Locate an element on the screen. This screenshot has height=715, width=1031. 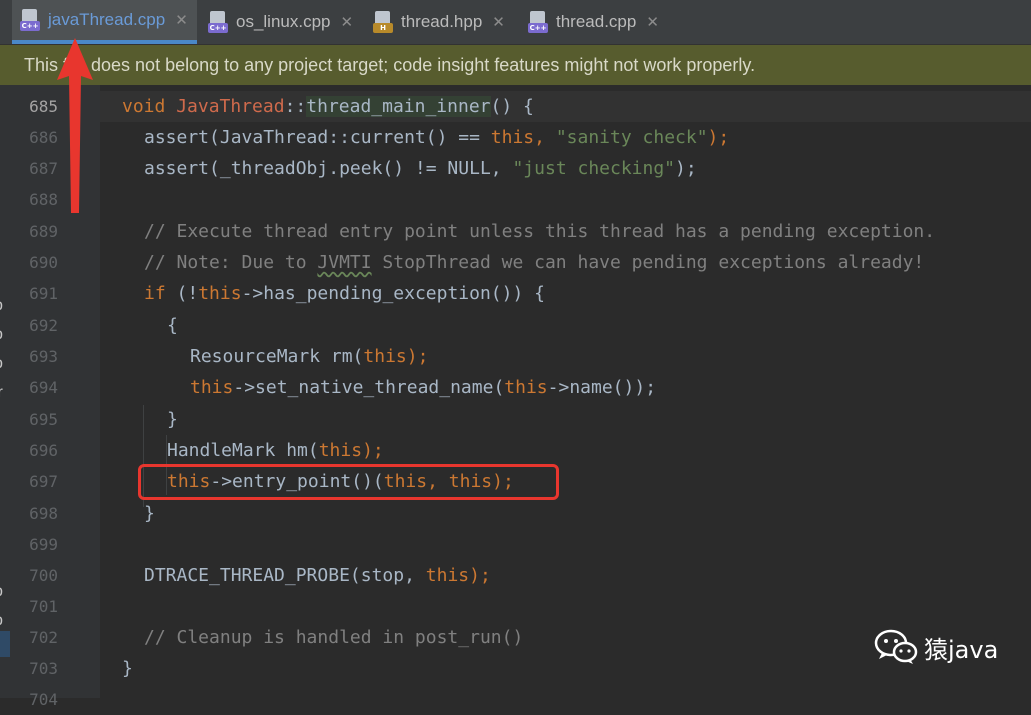
header-file-icon: H is located at coordinates (383, 22).